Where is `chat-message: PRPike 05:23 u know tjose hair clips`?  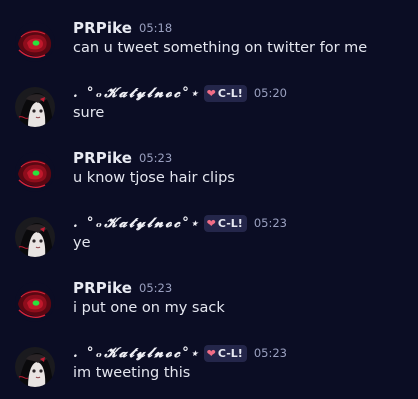 chat-message: PRPike 05:23 u know tjose hair clips is located at coordinates (209, 176).